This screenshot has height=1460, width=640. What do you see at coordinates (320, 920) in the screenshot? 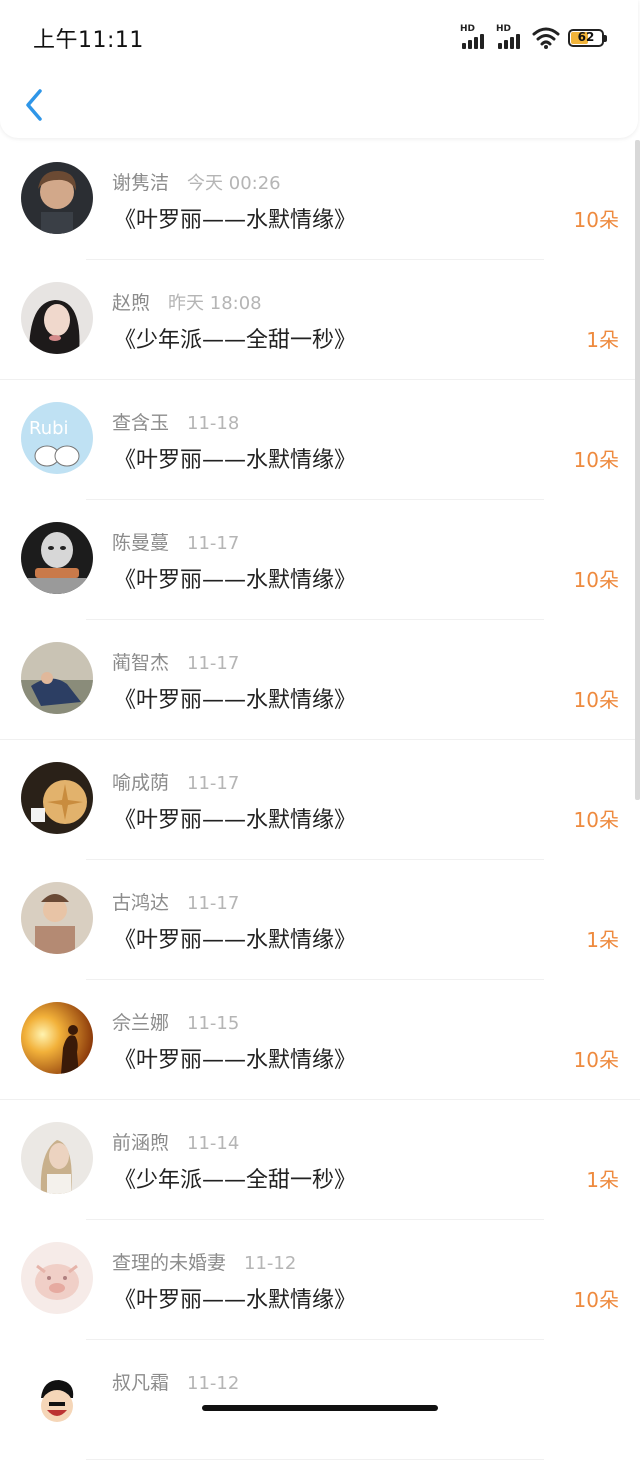
I see `list-item: 古鸿达 11-17 《叶罗丽——水默情缘》 1朵` at bounding box center [320, 920].